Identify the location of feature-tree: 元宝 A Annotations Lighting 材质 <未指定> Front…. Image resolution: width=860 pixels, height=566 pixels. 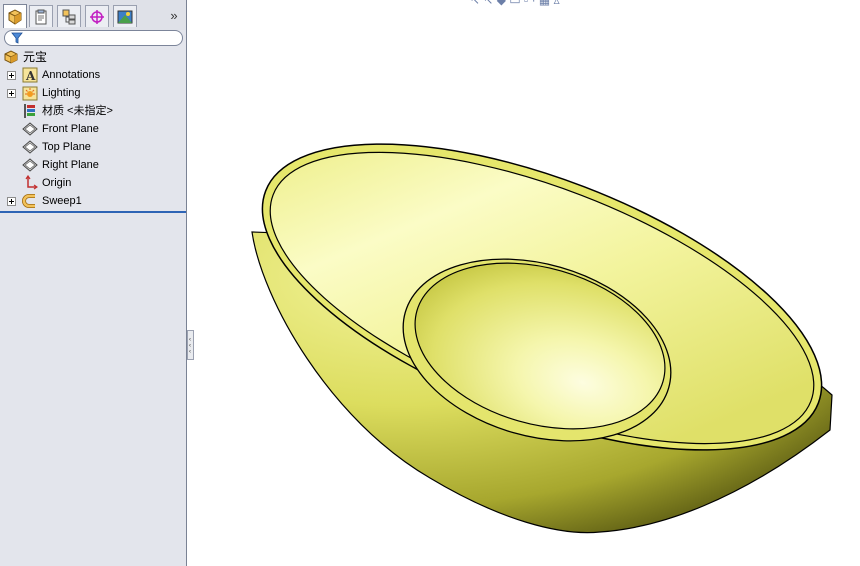
(93, 129).